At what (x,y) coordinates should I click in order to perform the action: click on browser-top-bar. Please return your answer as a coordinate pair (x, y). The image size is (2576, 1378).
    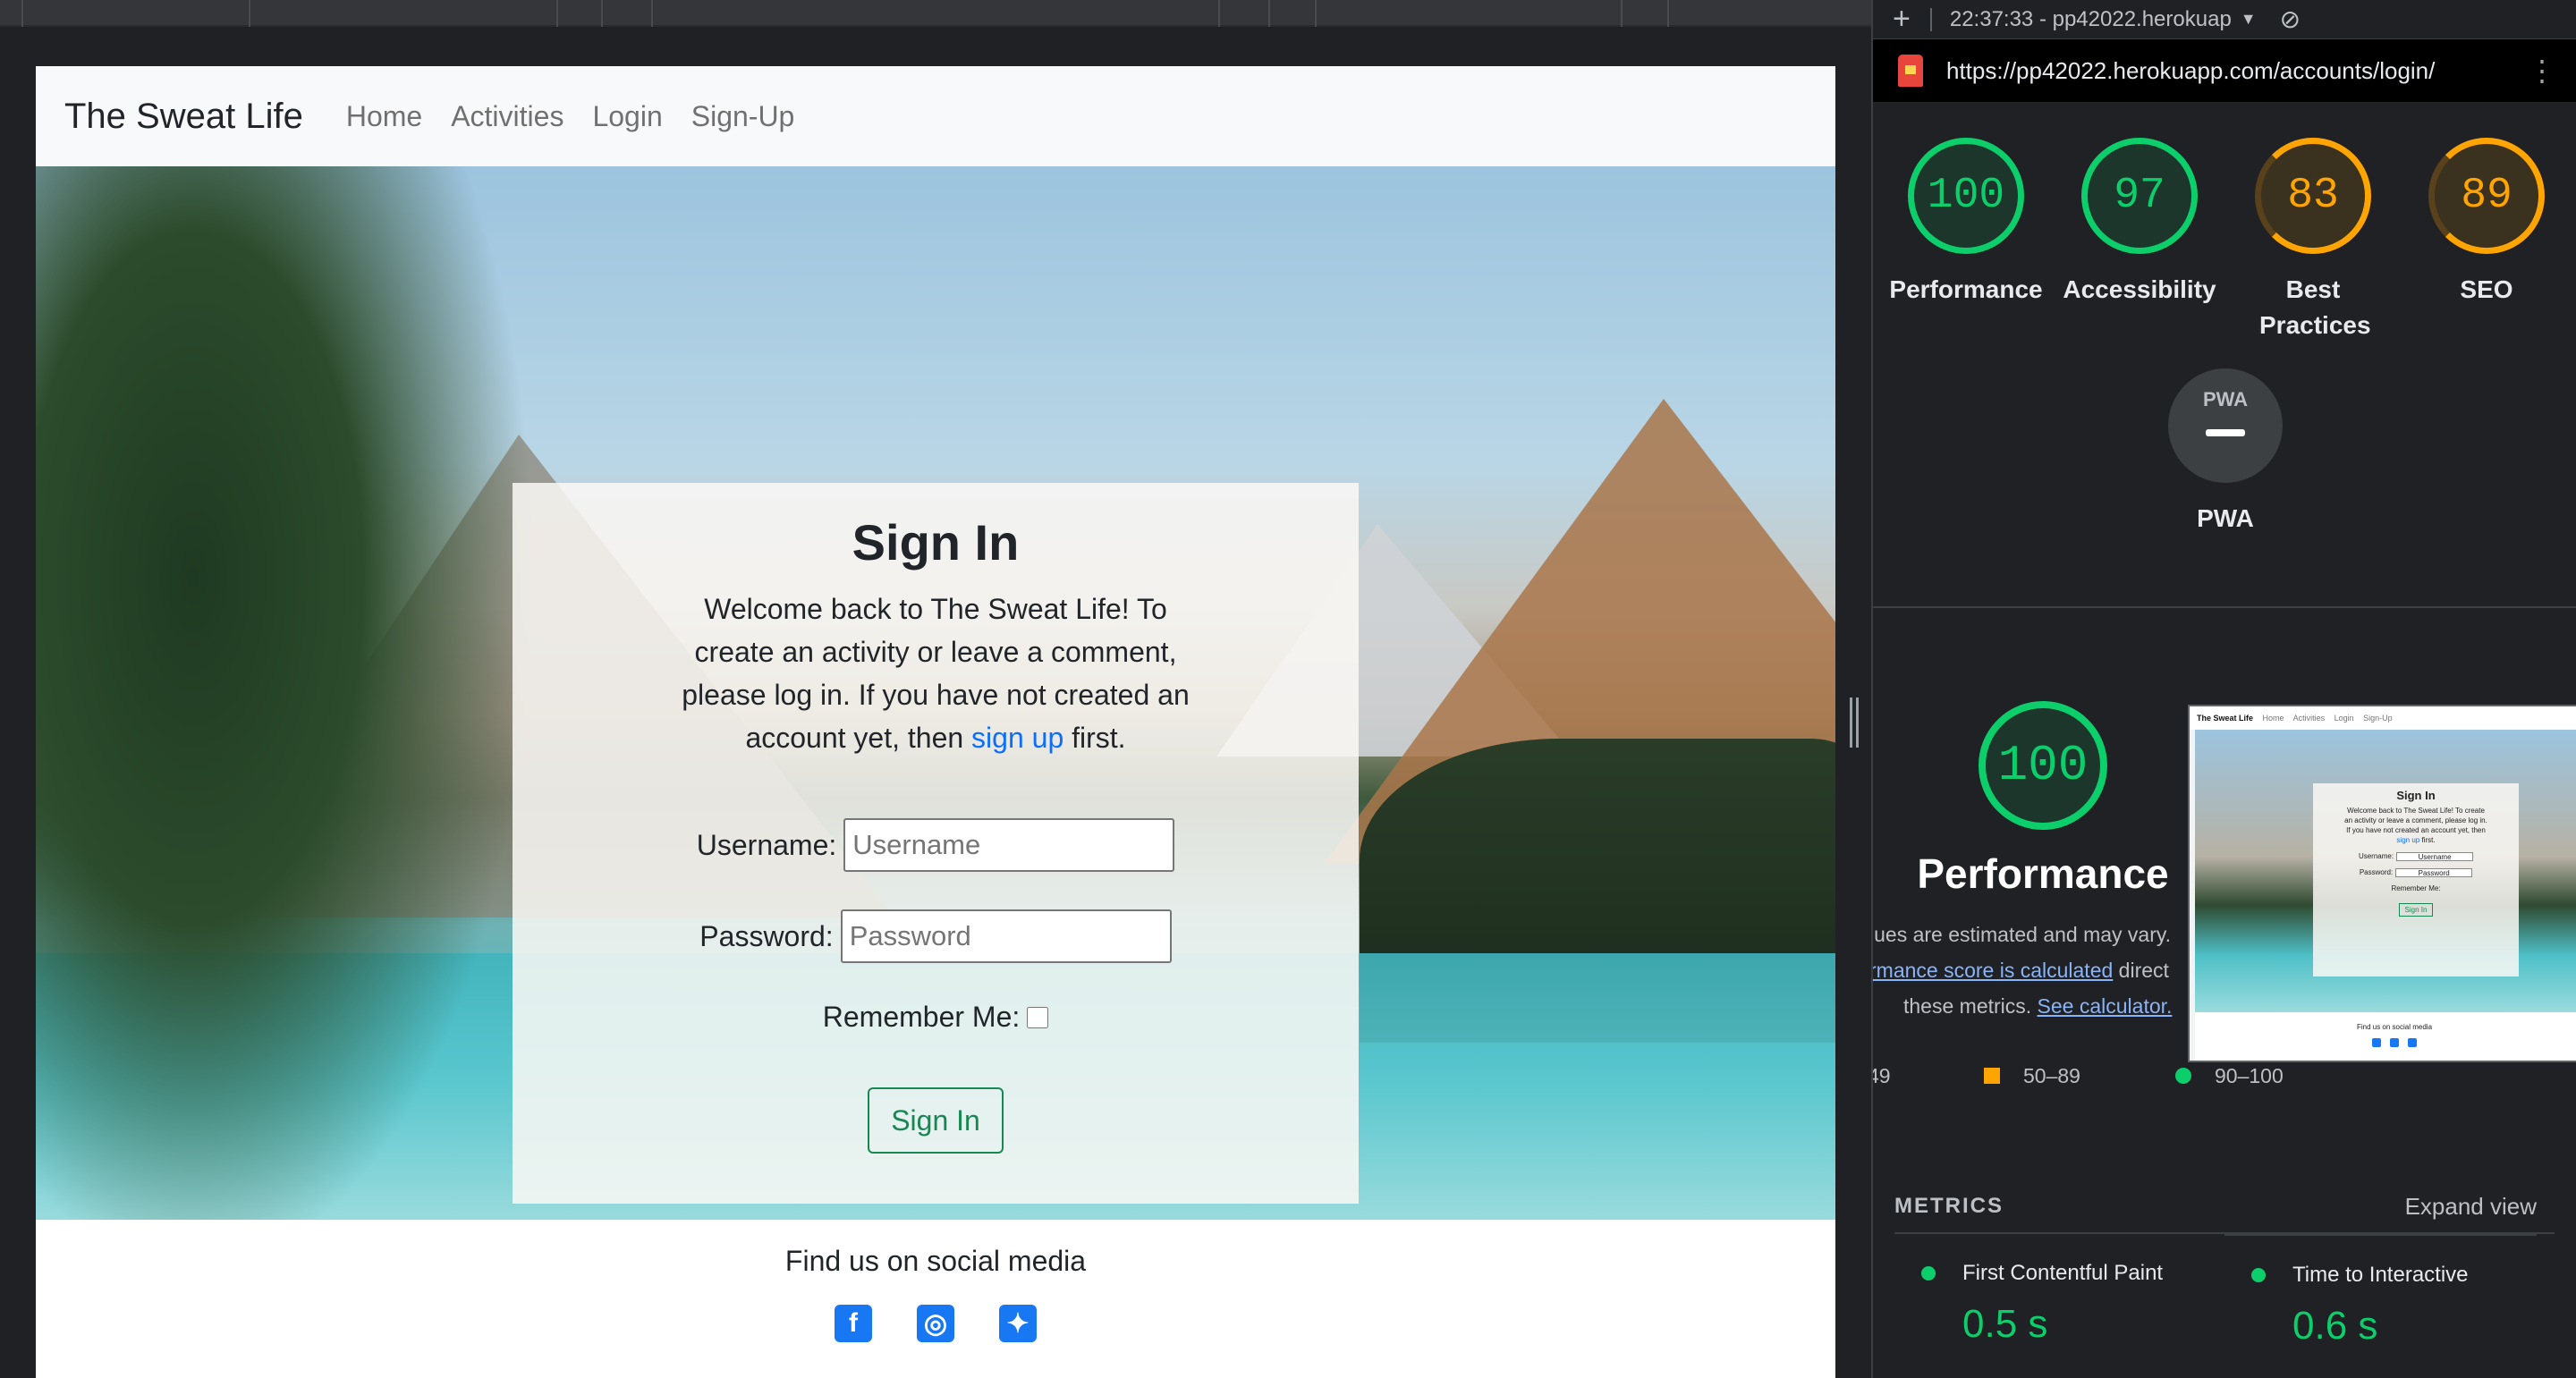
    Looking at the image, I should click on (935, 13).